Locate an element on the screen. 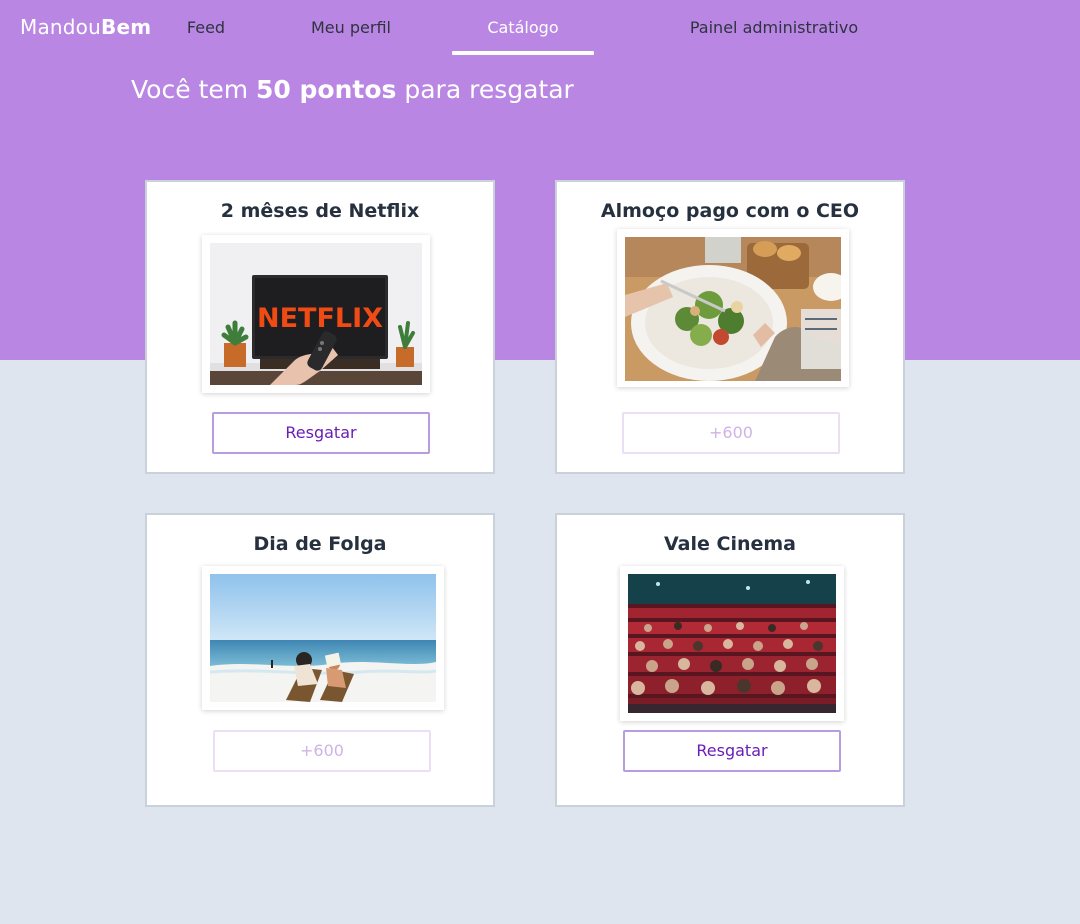  netflix-tv-image: NETFLIX is located at coordinates (316, 314).